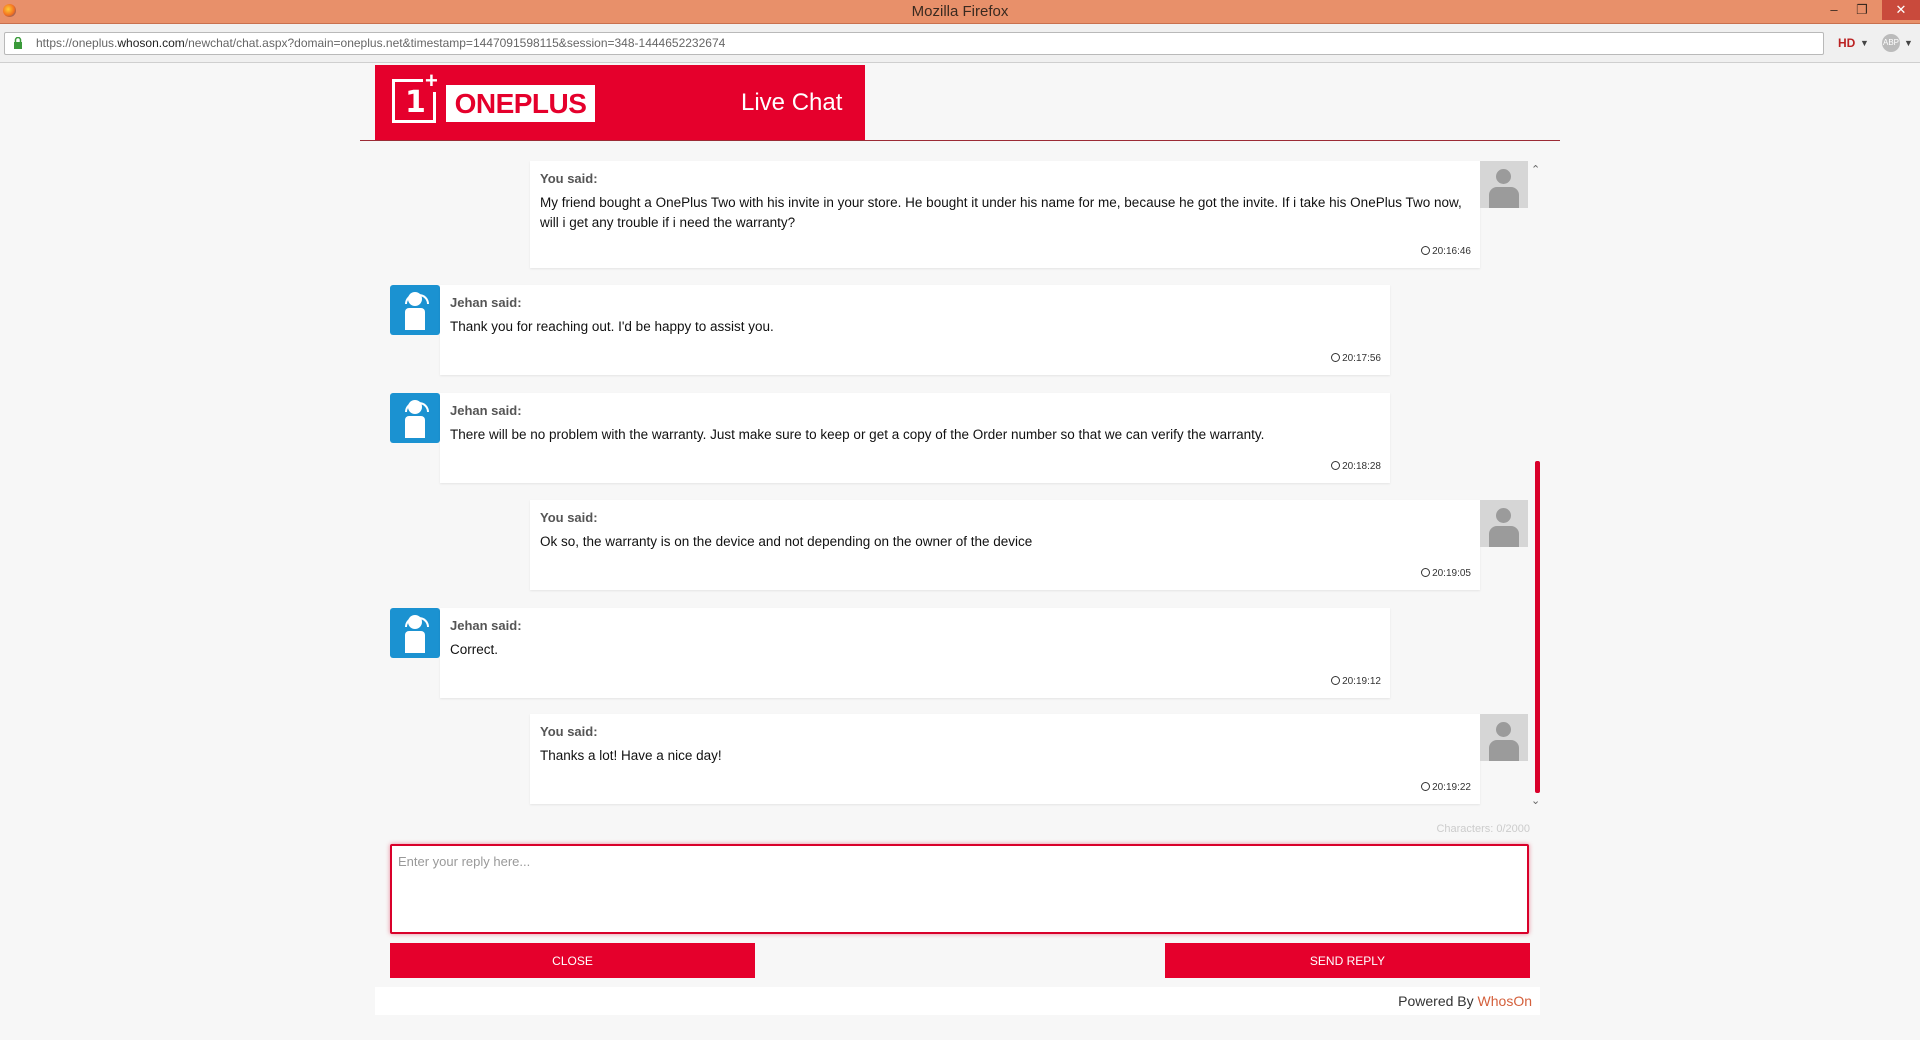 This screenshot has width=1920, height=1040. What do you see at coordinates (416, 96) in the screenshot?
I see `oneplus-logo-icon: 1 +` at bounding box center [416, 96].